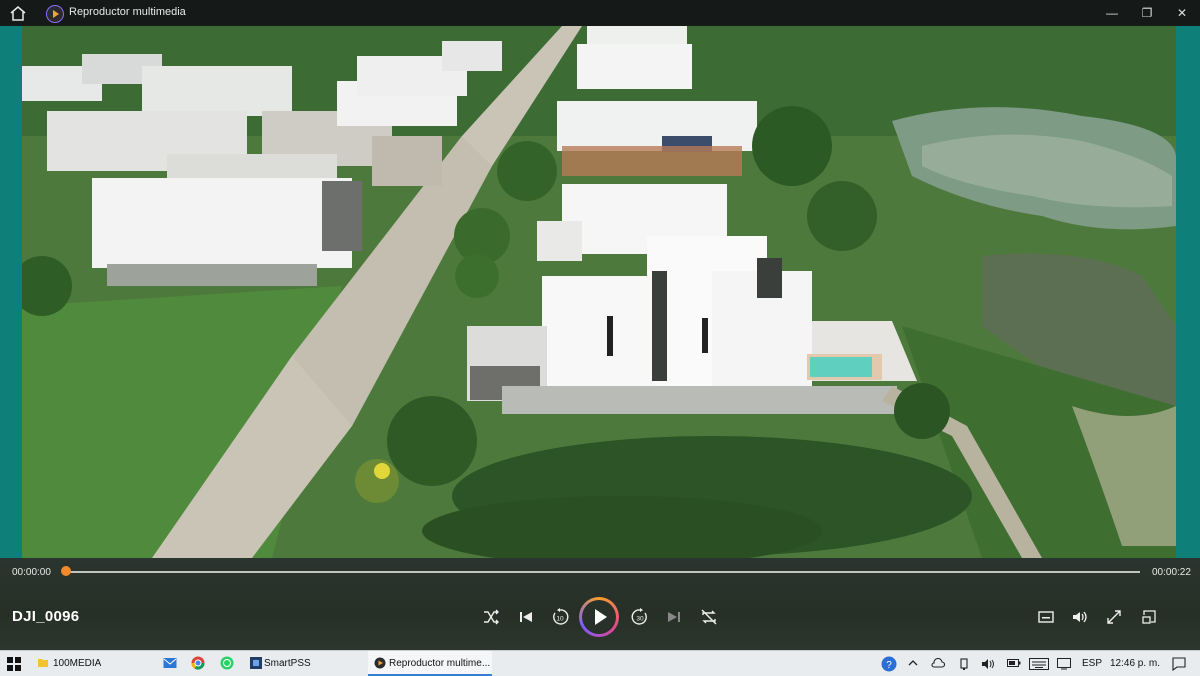 The width and height of the screenshot is (1200, 676). I want to click on repeat-off-icon, so click(709, 617).